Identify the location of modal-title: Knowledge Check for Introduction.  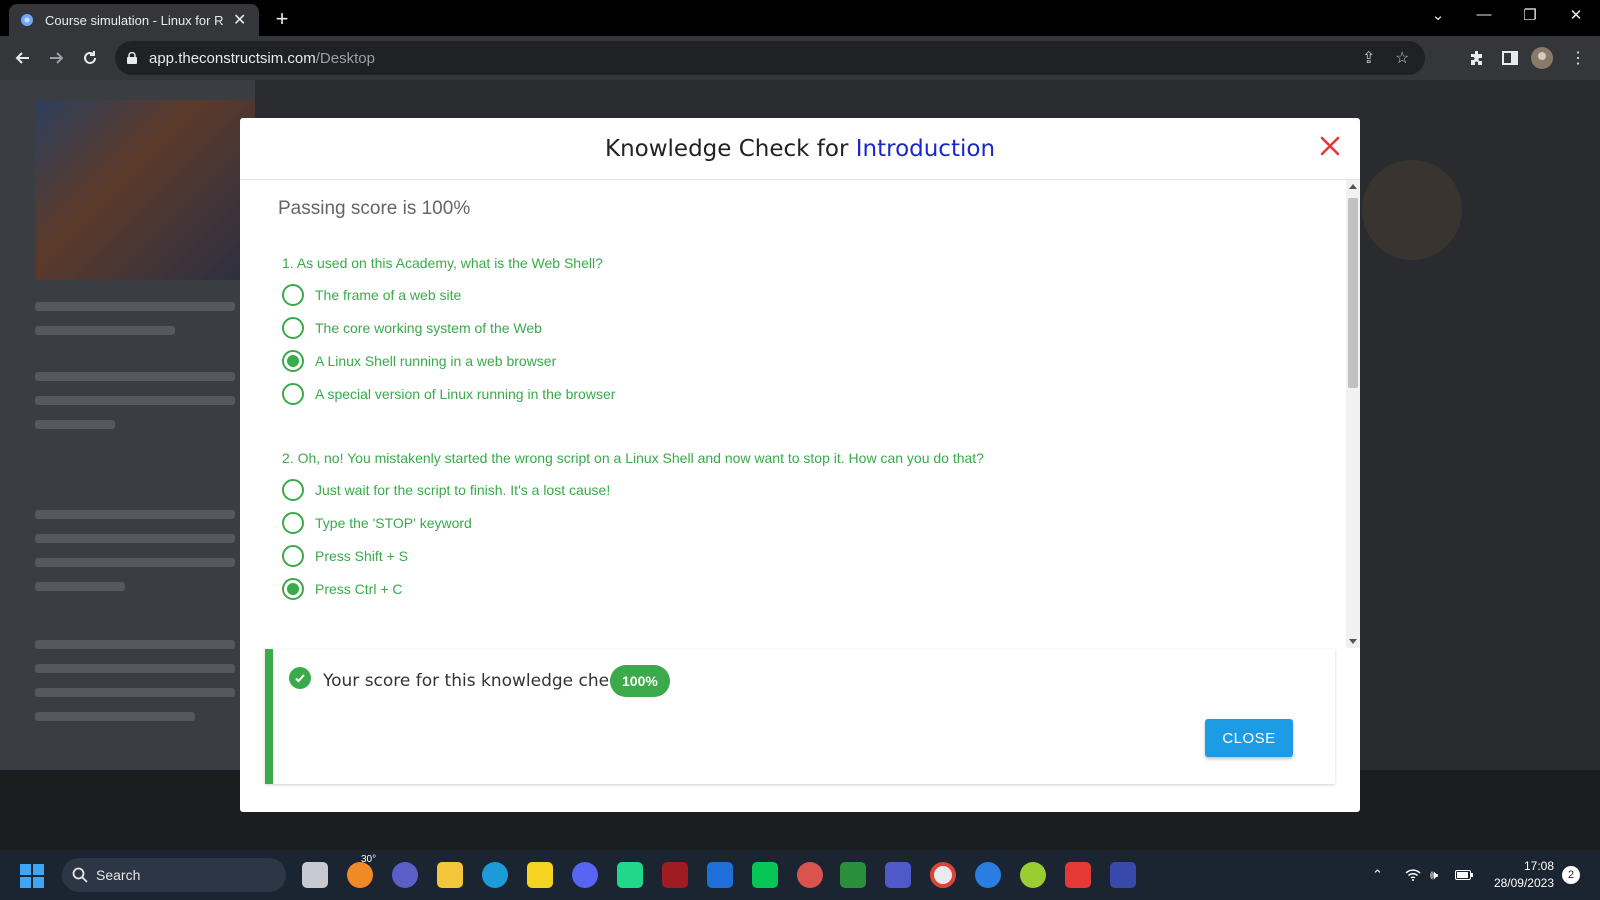
(800, 149).